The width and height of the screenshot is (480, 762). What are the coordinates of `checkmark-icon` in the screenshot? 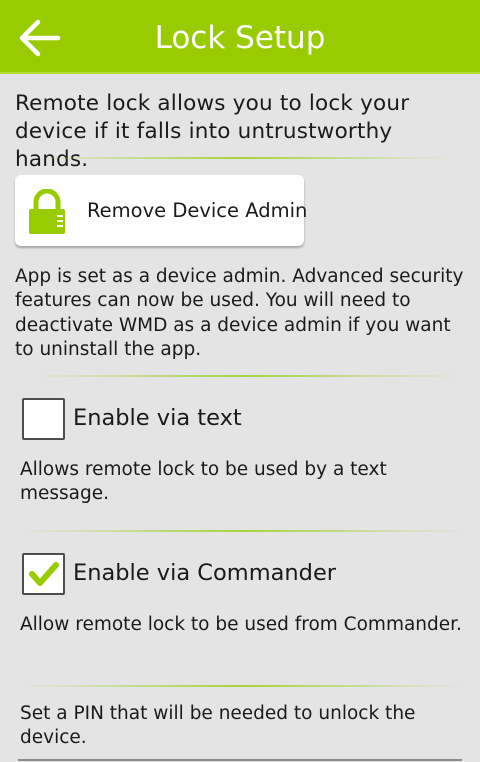 It's located at (44, 574).